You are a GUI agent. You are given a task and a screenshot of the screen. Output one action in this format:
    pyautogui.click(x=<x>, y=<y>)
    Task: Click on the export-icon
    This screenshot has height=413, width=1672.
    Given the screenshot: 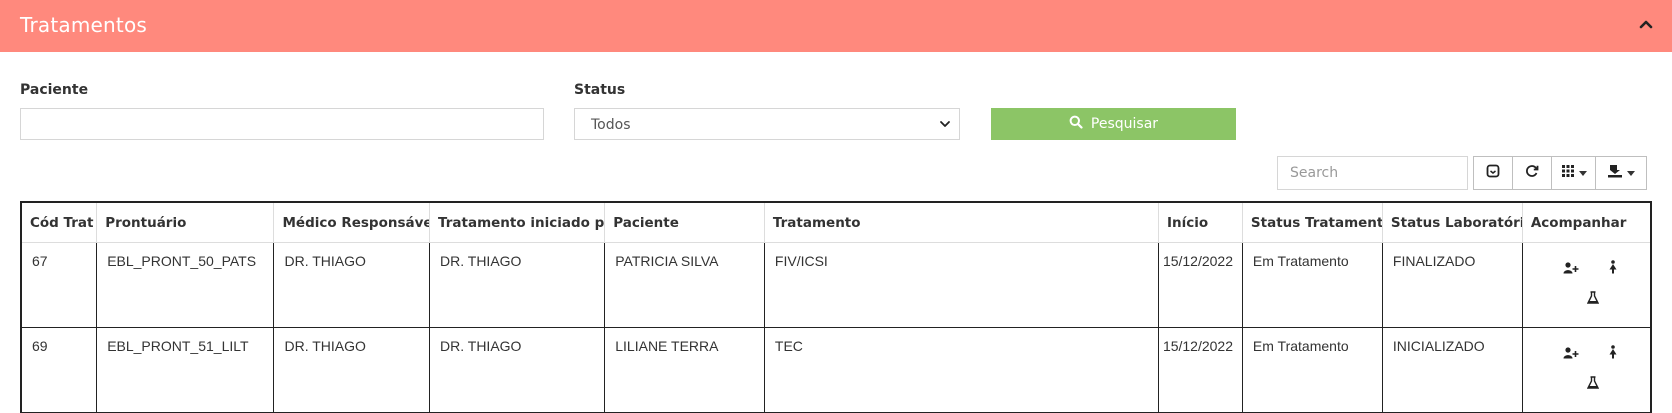 What is the action you would take?
    pyautogui.click(x=1615, y=173)
    